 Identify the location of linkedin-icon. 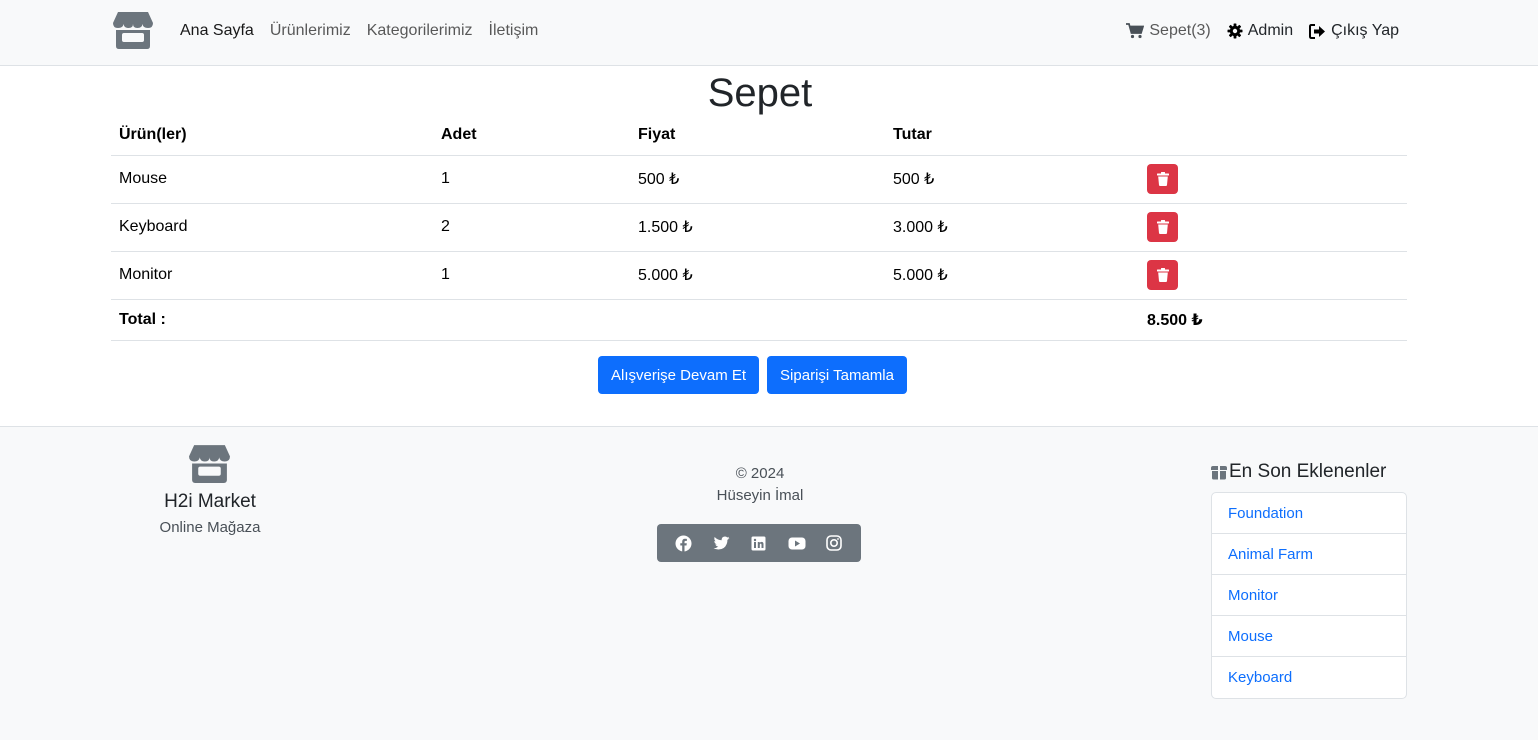
(759, 543).